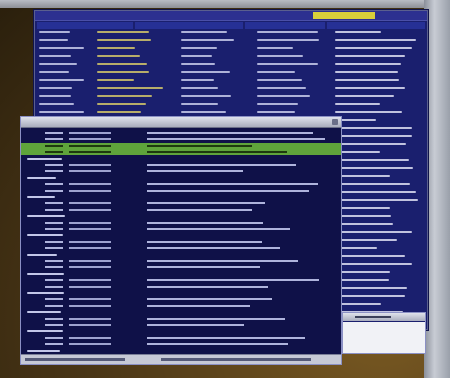 This screenshot has width=450, height=378. Describe the element at coordinates (231, 16) in the screenshot. I see `back-window-titlebar` at that location.